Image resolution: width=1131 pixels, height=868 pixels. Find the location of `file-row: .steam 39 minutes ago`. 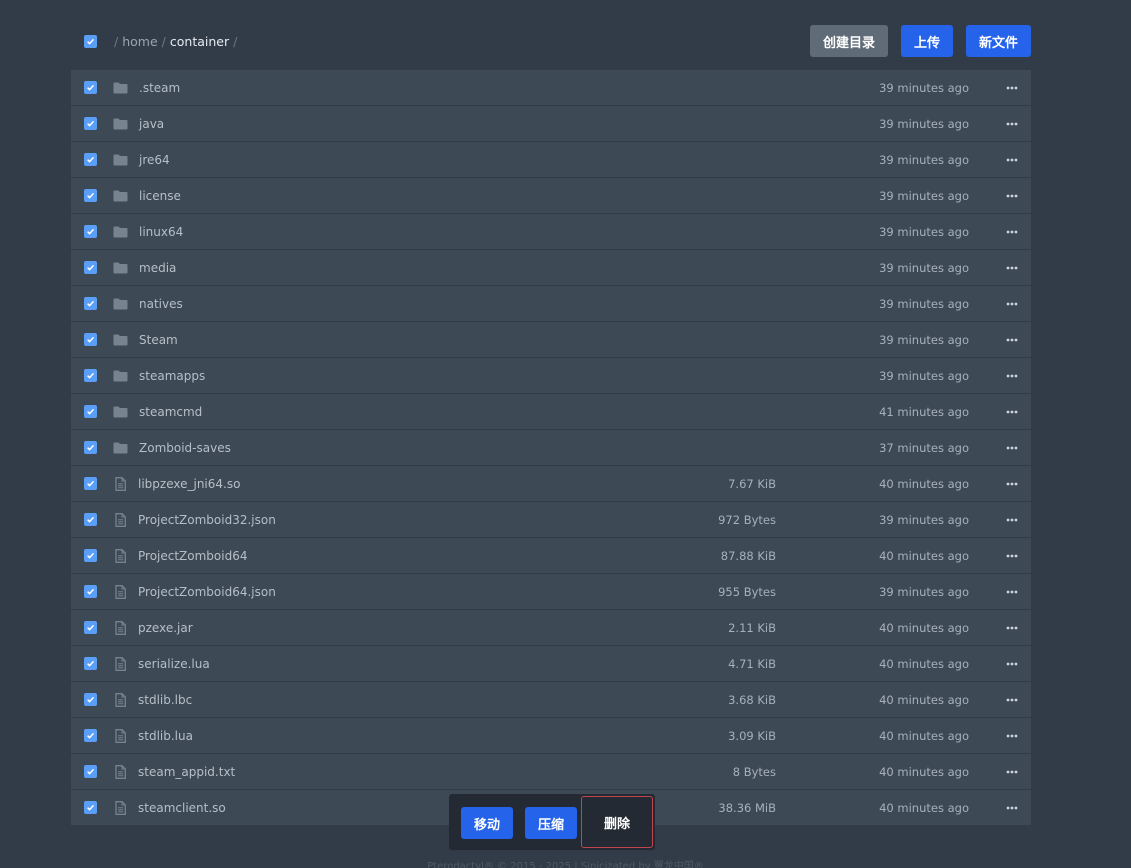

file-row: .steam 39 minutes ago is located at coordinates (551, 88).